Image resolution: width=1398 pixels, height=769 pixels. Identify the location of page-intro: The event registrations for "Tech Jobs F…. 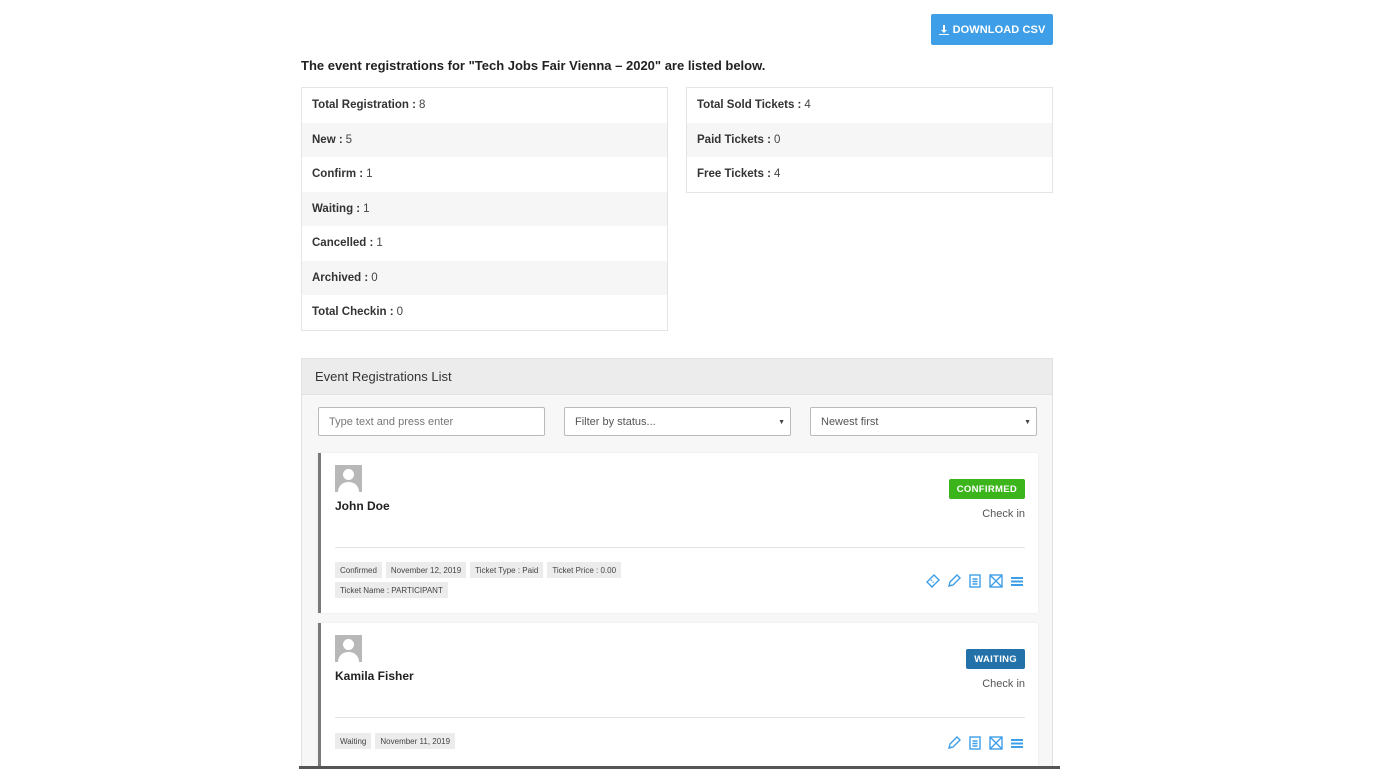
(533, 65).